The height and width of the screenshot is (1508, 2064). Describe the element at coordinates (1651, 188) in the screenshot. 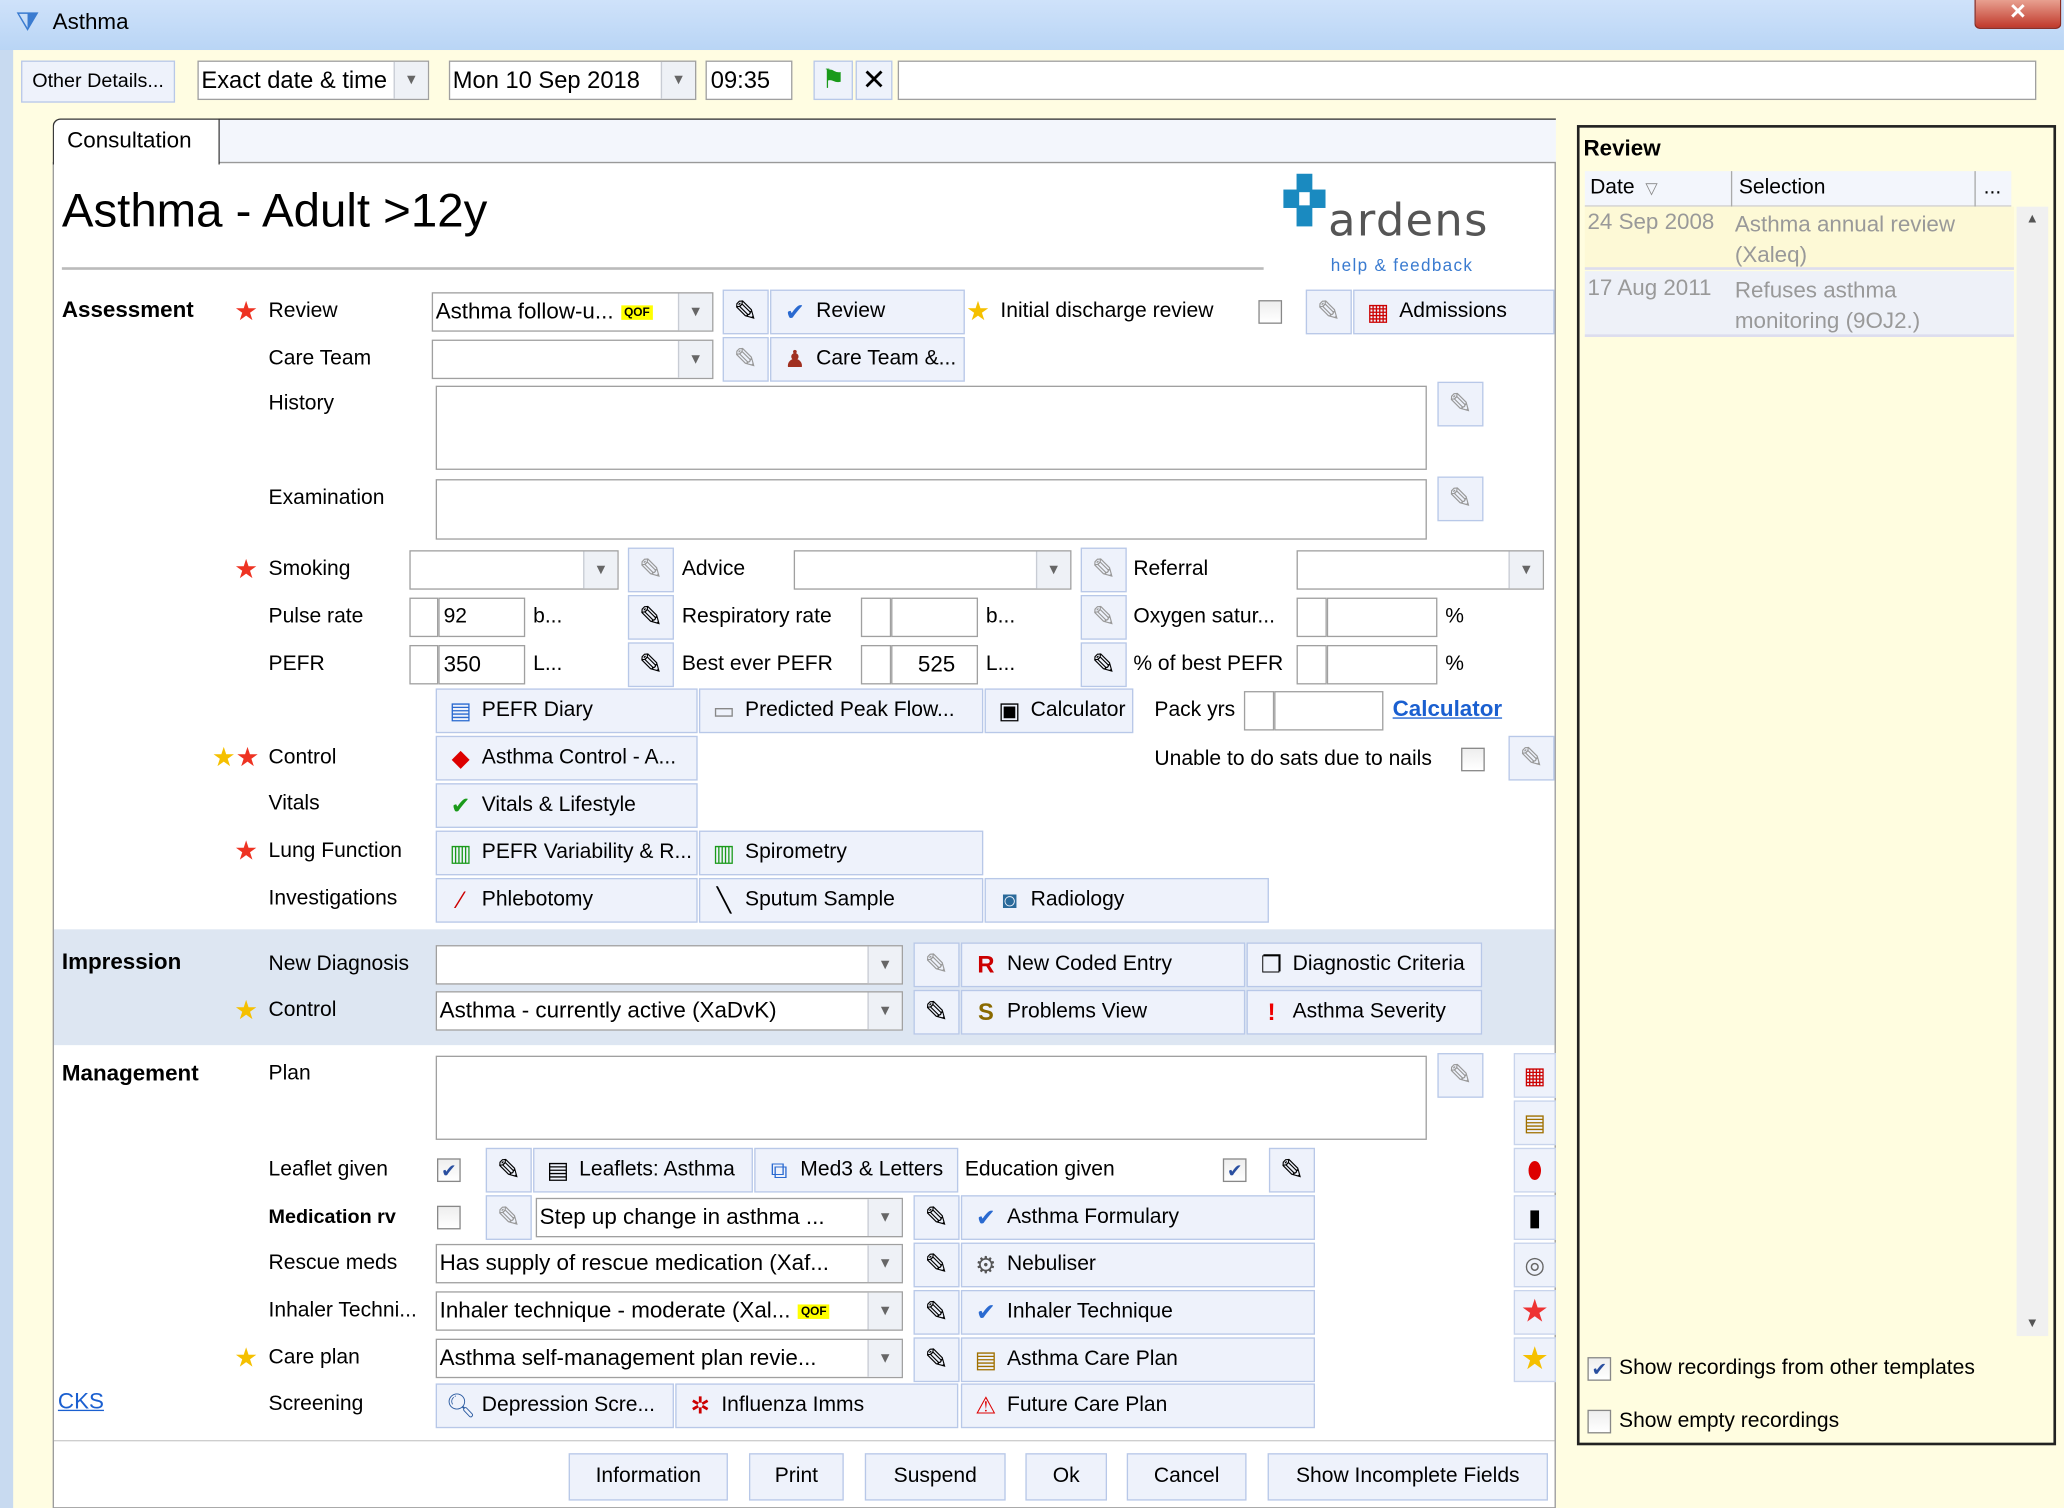

I see `filter-icon: ▽` at that location.